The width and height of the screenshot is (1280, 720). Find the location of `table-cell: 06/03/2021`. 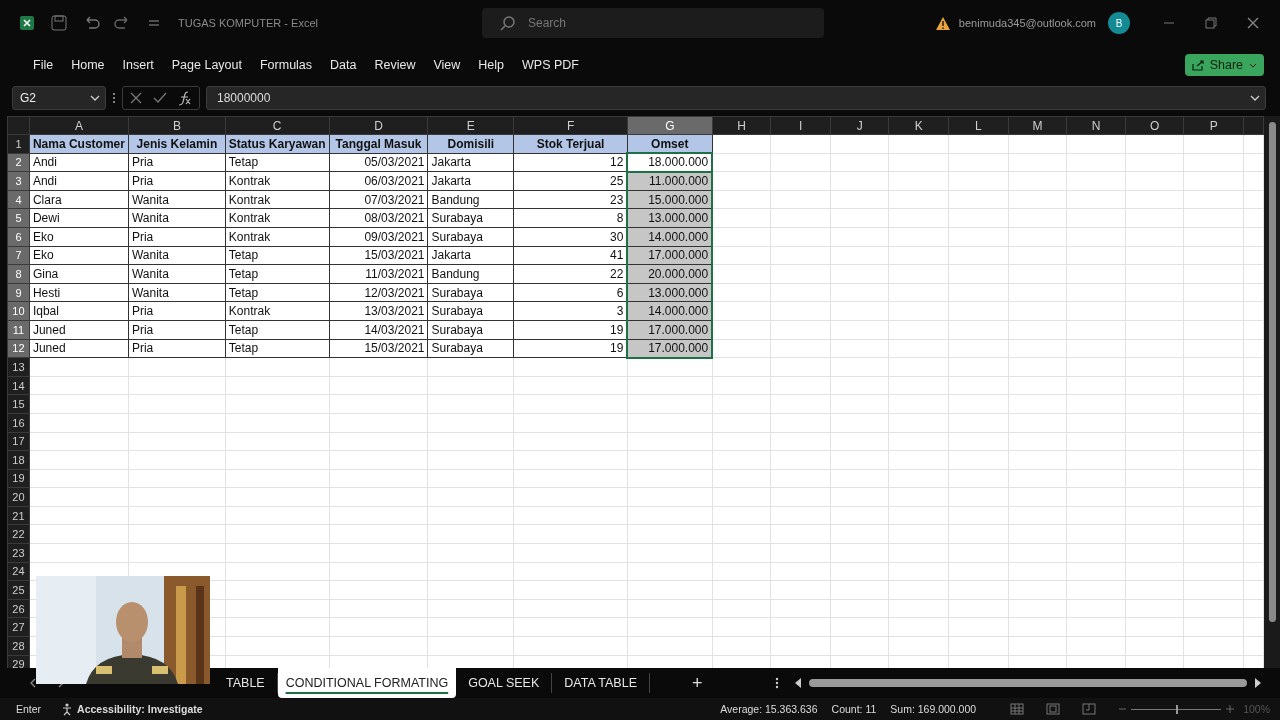

table-cell: 06/03/2021 is located at coordinates (378, 181).